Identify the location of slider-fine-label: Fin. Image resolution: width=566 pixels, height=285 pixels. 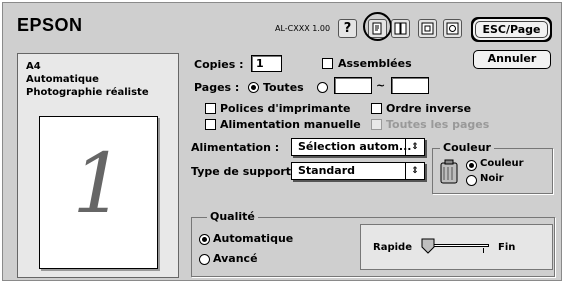
(507, 247).